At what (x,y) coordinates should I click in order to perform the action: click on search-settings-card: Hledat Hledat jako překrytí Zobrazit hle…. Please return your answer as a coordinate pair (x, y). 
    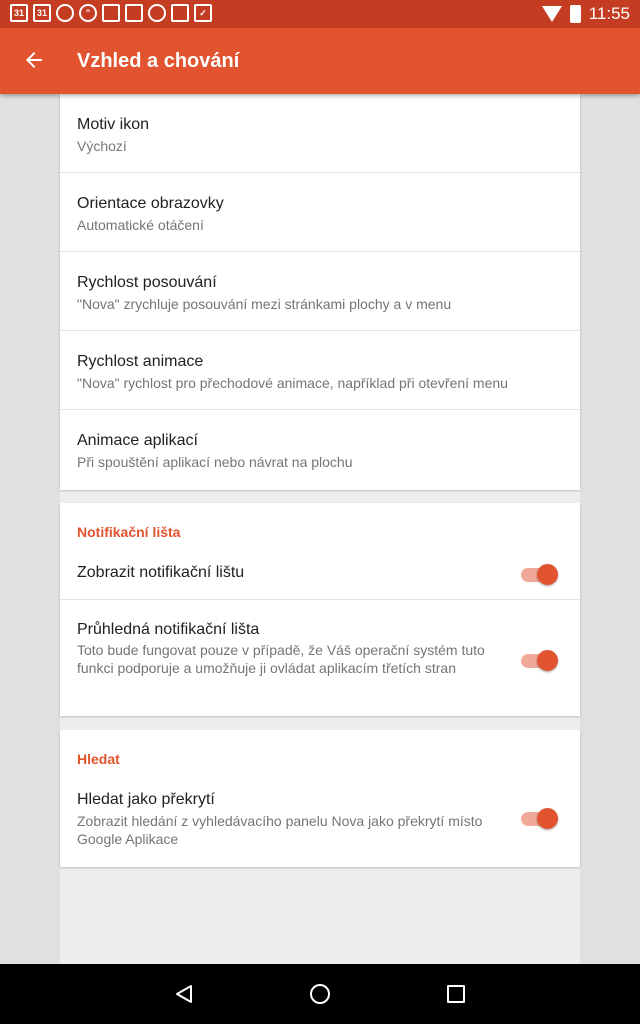
    Looking at the image, I should click on (320, 798).